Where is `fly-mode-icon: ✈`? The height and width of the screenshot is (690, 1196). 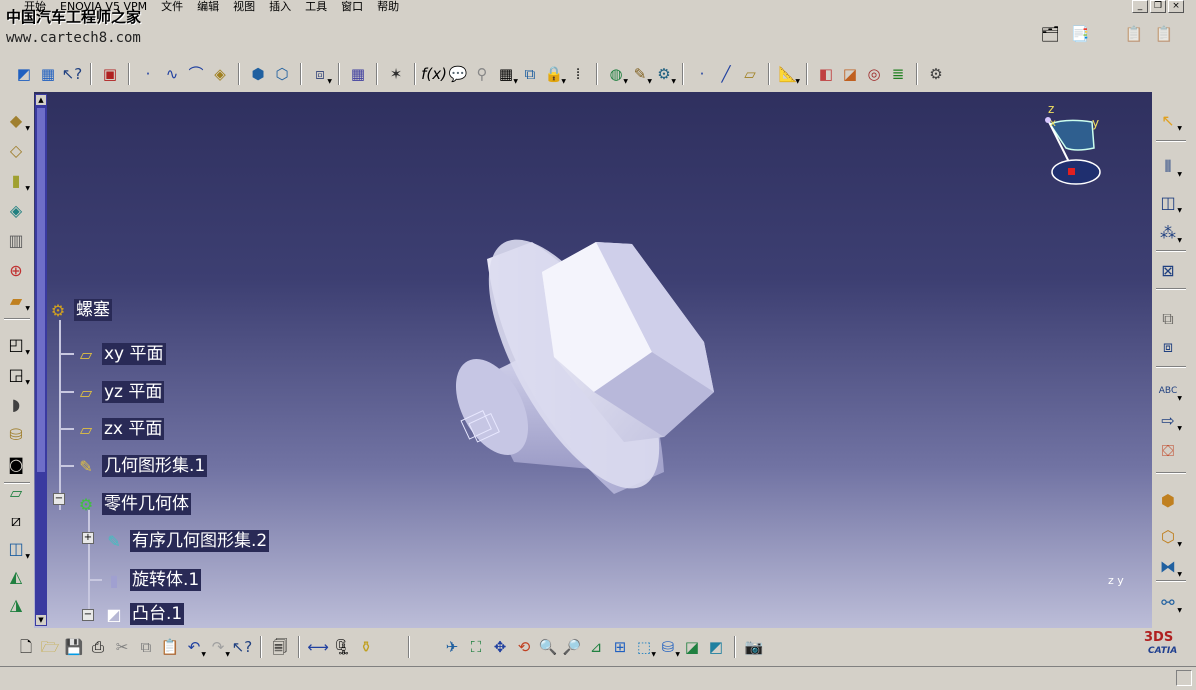 fly-mode-icon: ✈ is located at coordinates (452, 647).